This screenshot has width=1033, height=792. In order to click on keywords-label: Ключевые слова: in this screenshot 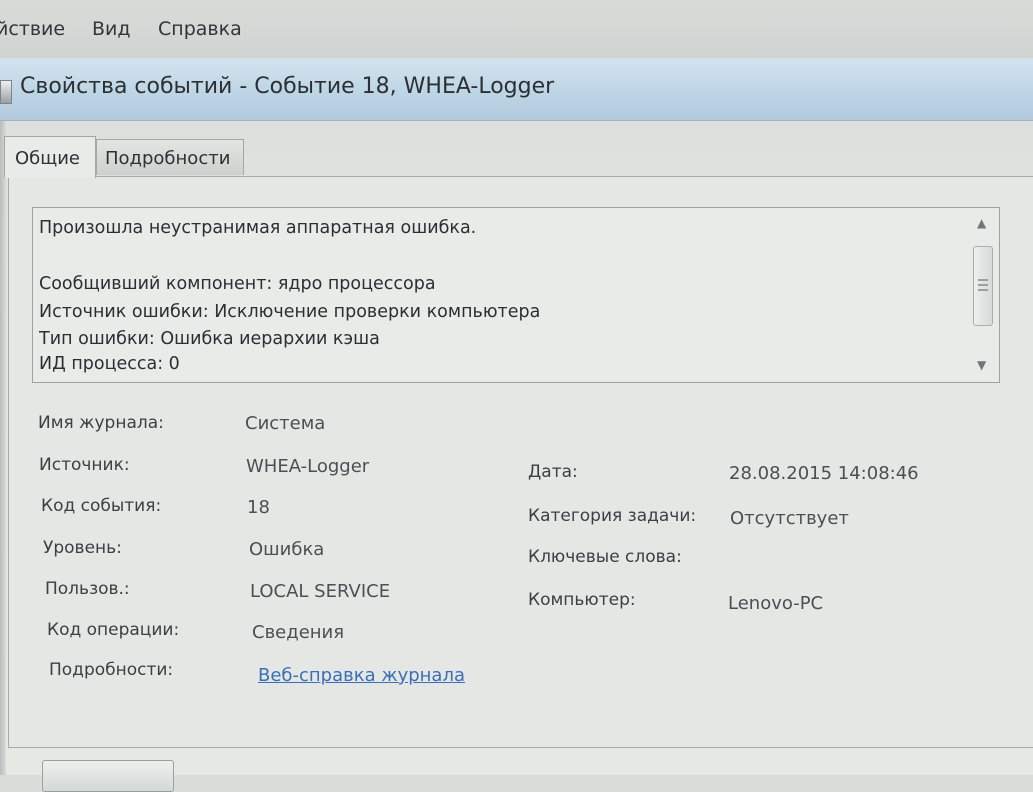, I will do `click(605, 557)`.